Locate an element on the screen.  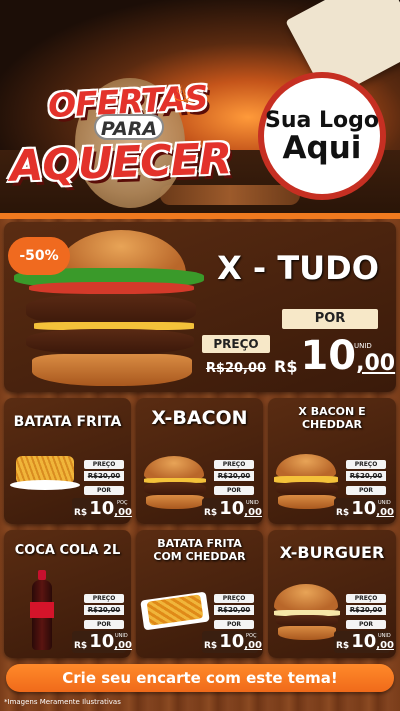
cta-button: Crie seu encarte com este tema! is located at coordinates (200, 678).